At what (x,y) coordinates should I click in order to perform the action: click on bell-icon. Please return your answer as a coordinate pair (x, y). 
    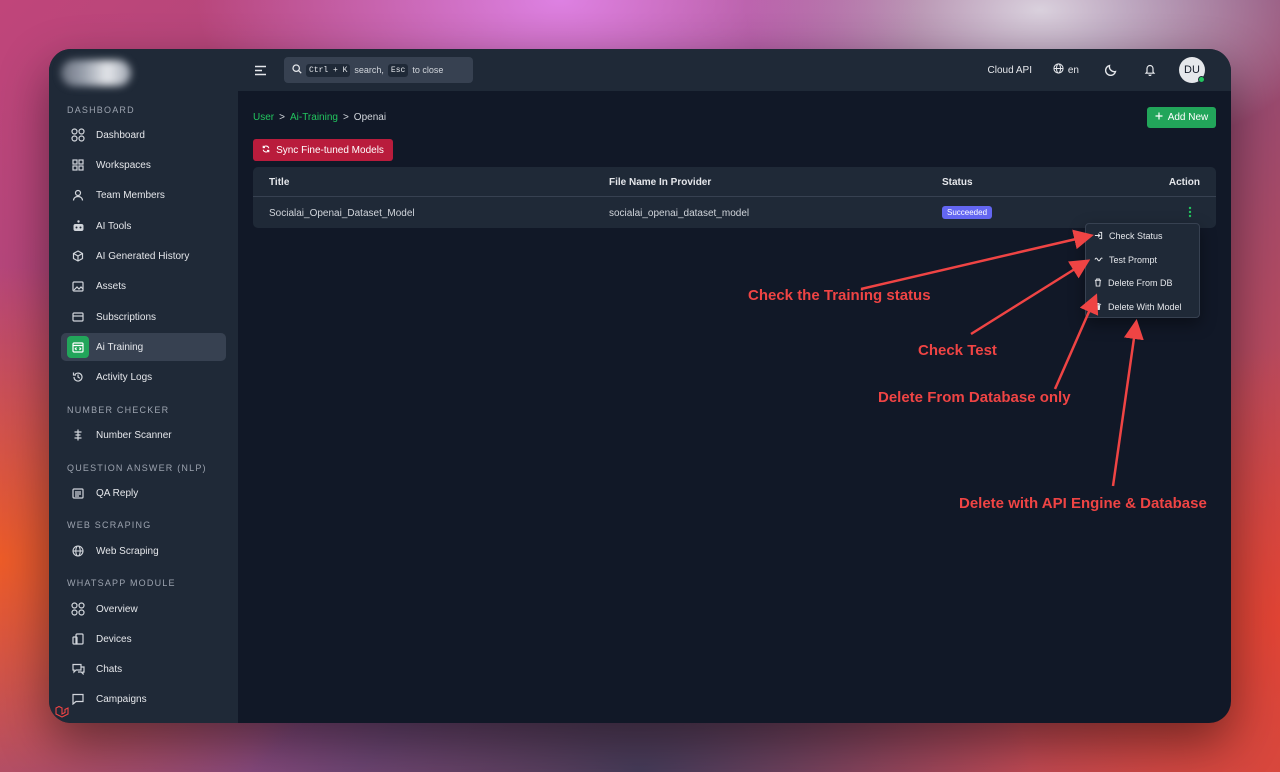
    Looking at the image, I should click on (1150, 72).